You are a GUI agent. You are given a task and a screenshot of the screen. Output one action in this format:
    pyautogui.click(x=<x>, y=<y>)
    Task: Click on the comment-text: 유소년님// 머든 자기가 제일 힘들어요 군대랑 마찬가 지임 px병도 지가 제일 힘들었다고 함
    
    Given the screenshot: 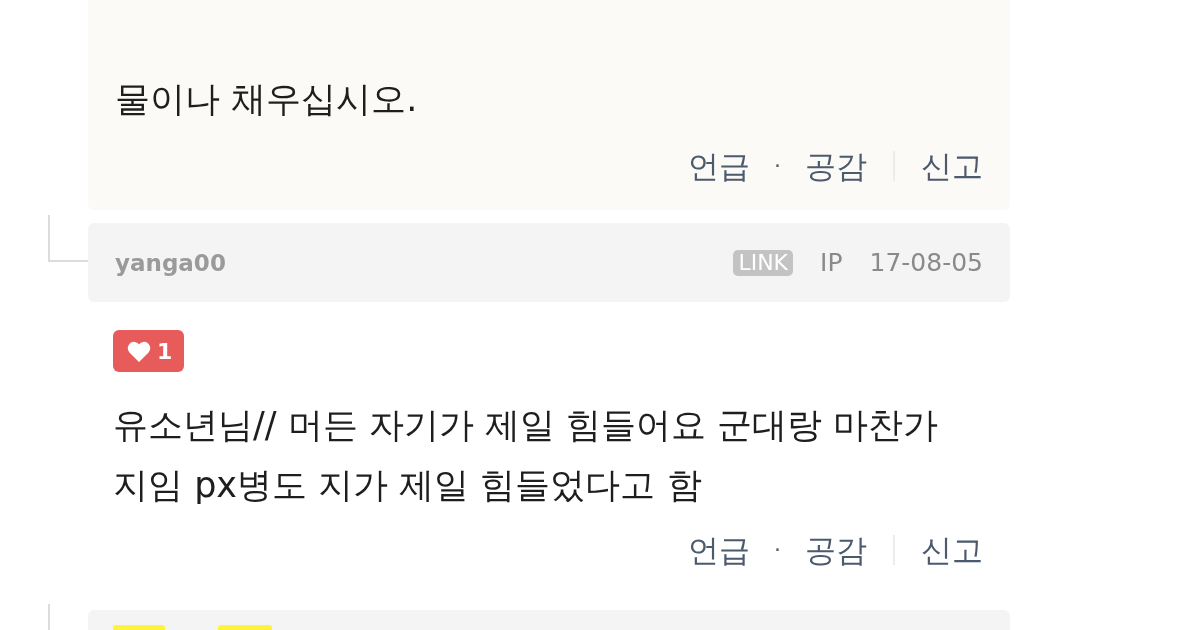 What is the action you would take?
    pyautogui.click(x=526, y=455)
    